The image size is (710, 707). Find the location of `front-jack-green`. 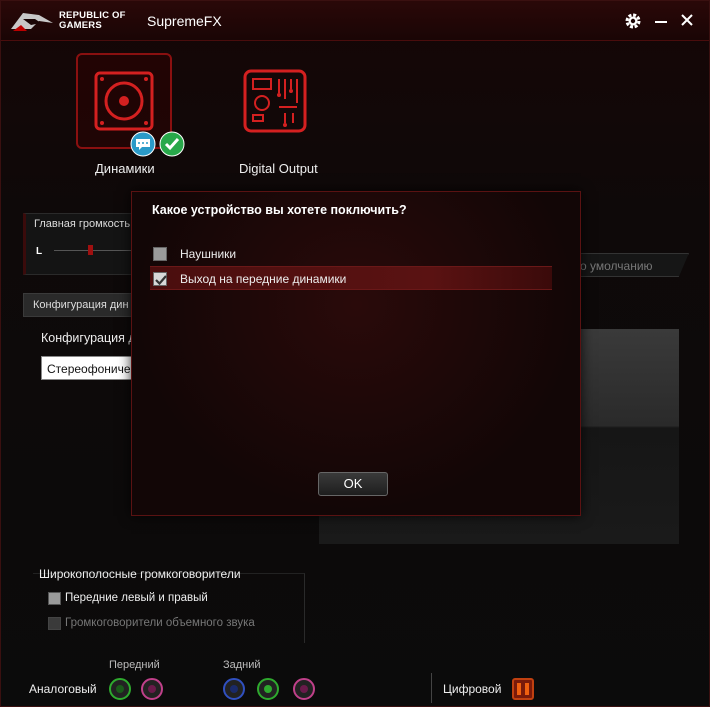

front-jack-green is located at coordinates (120, 689).